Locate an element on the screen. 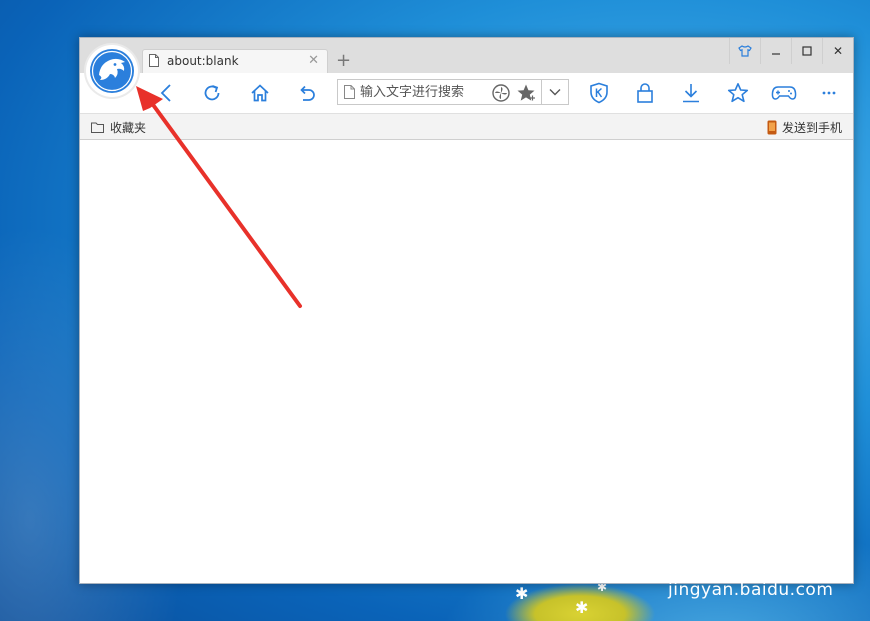  watermark-url: jingyan.baidu.com is located at coordinates (751, 590).